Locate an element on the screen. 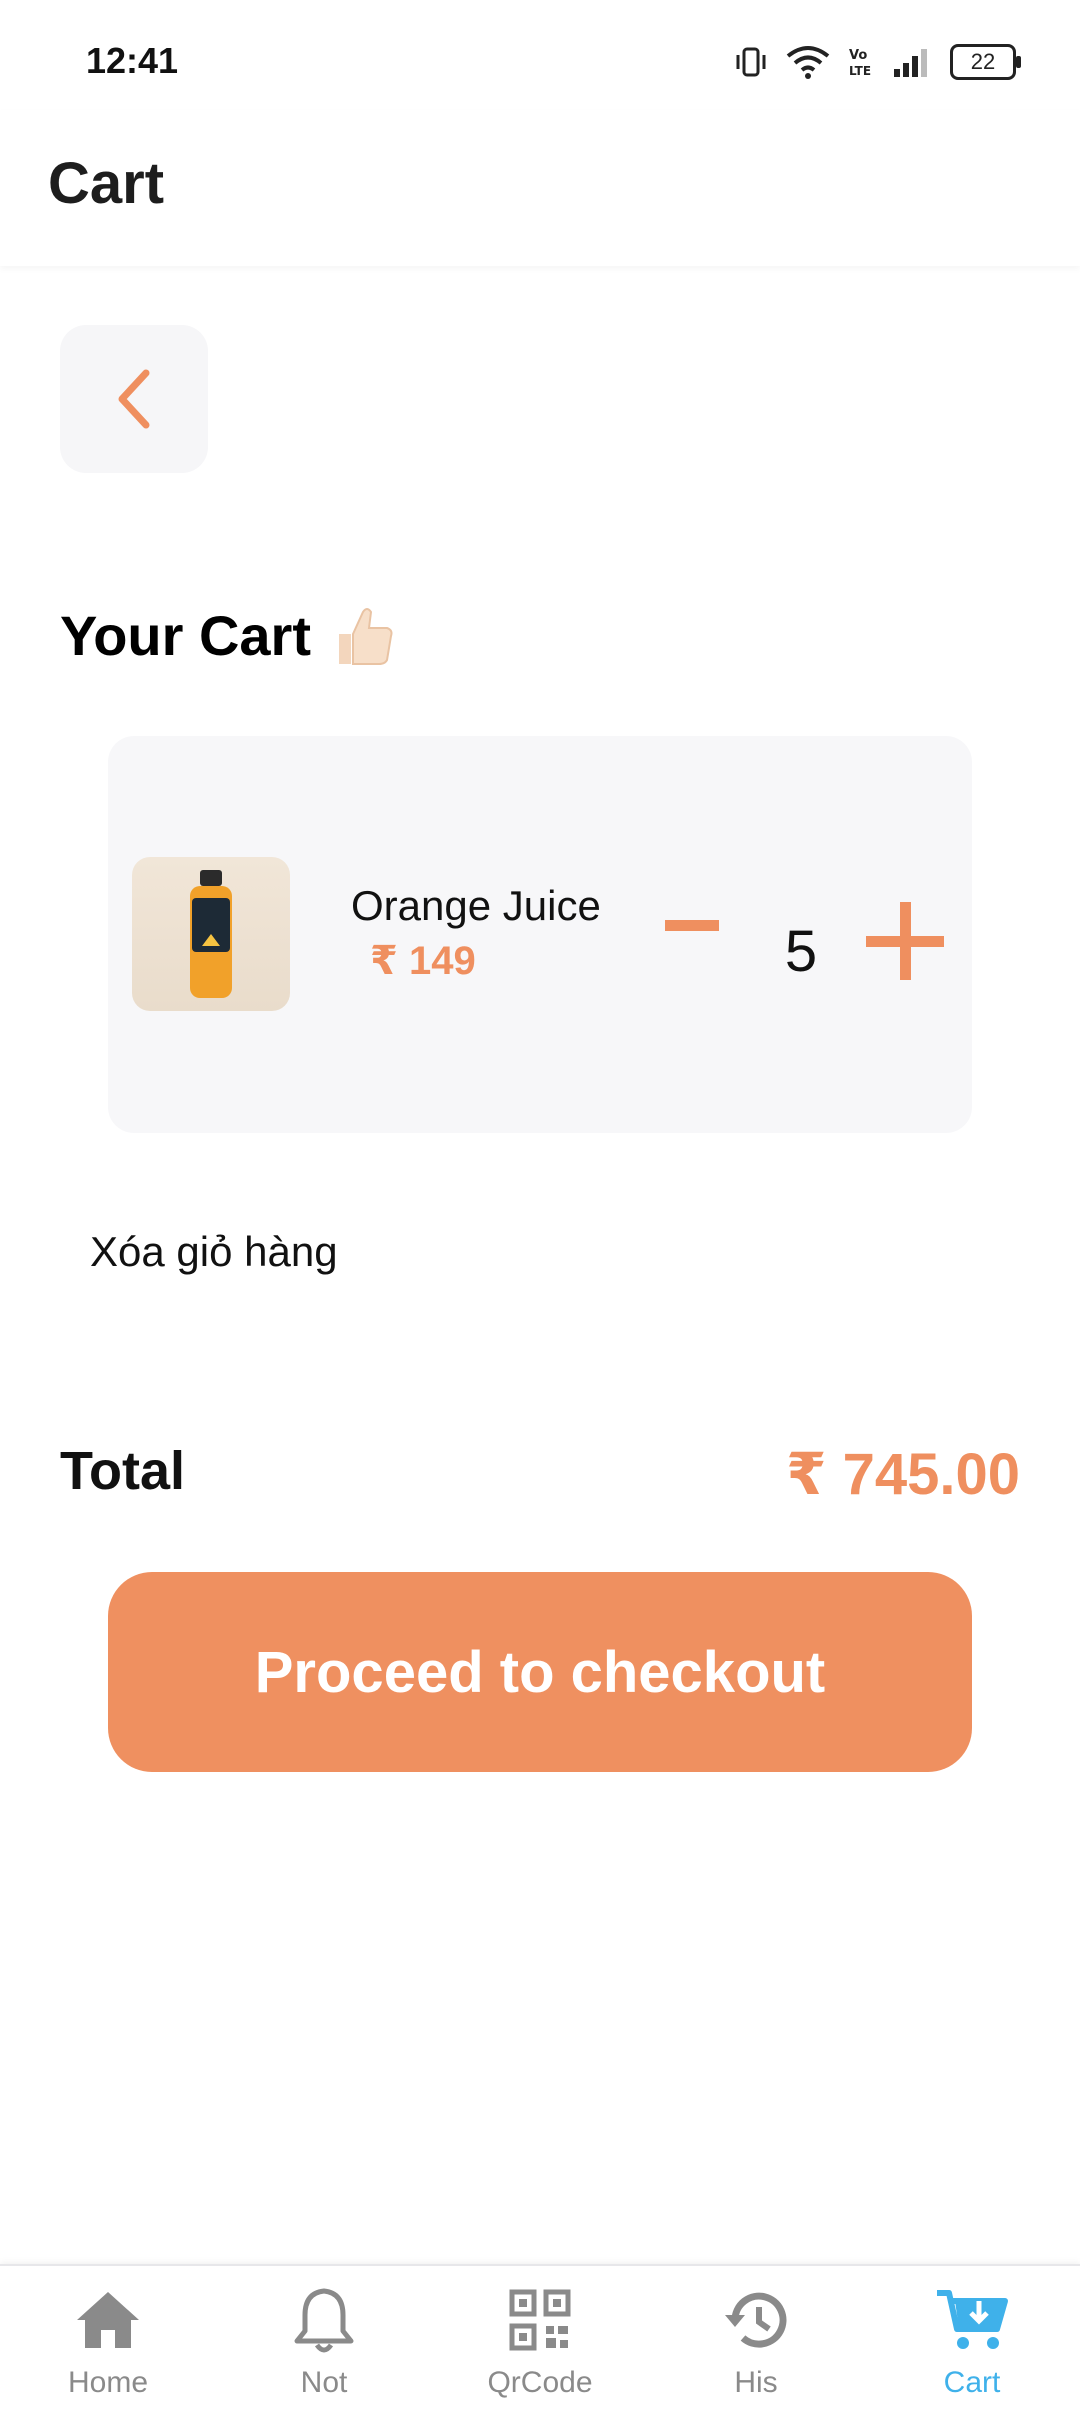 The height and width of the screenshot is (2414, 1080). vibrate-icon is located at coordinates (751, 62).